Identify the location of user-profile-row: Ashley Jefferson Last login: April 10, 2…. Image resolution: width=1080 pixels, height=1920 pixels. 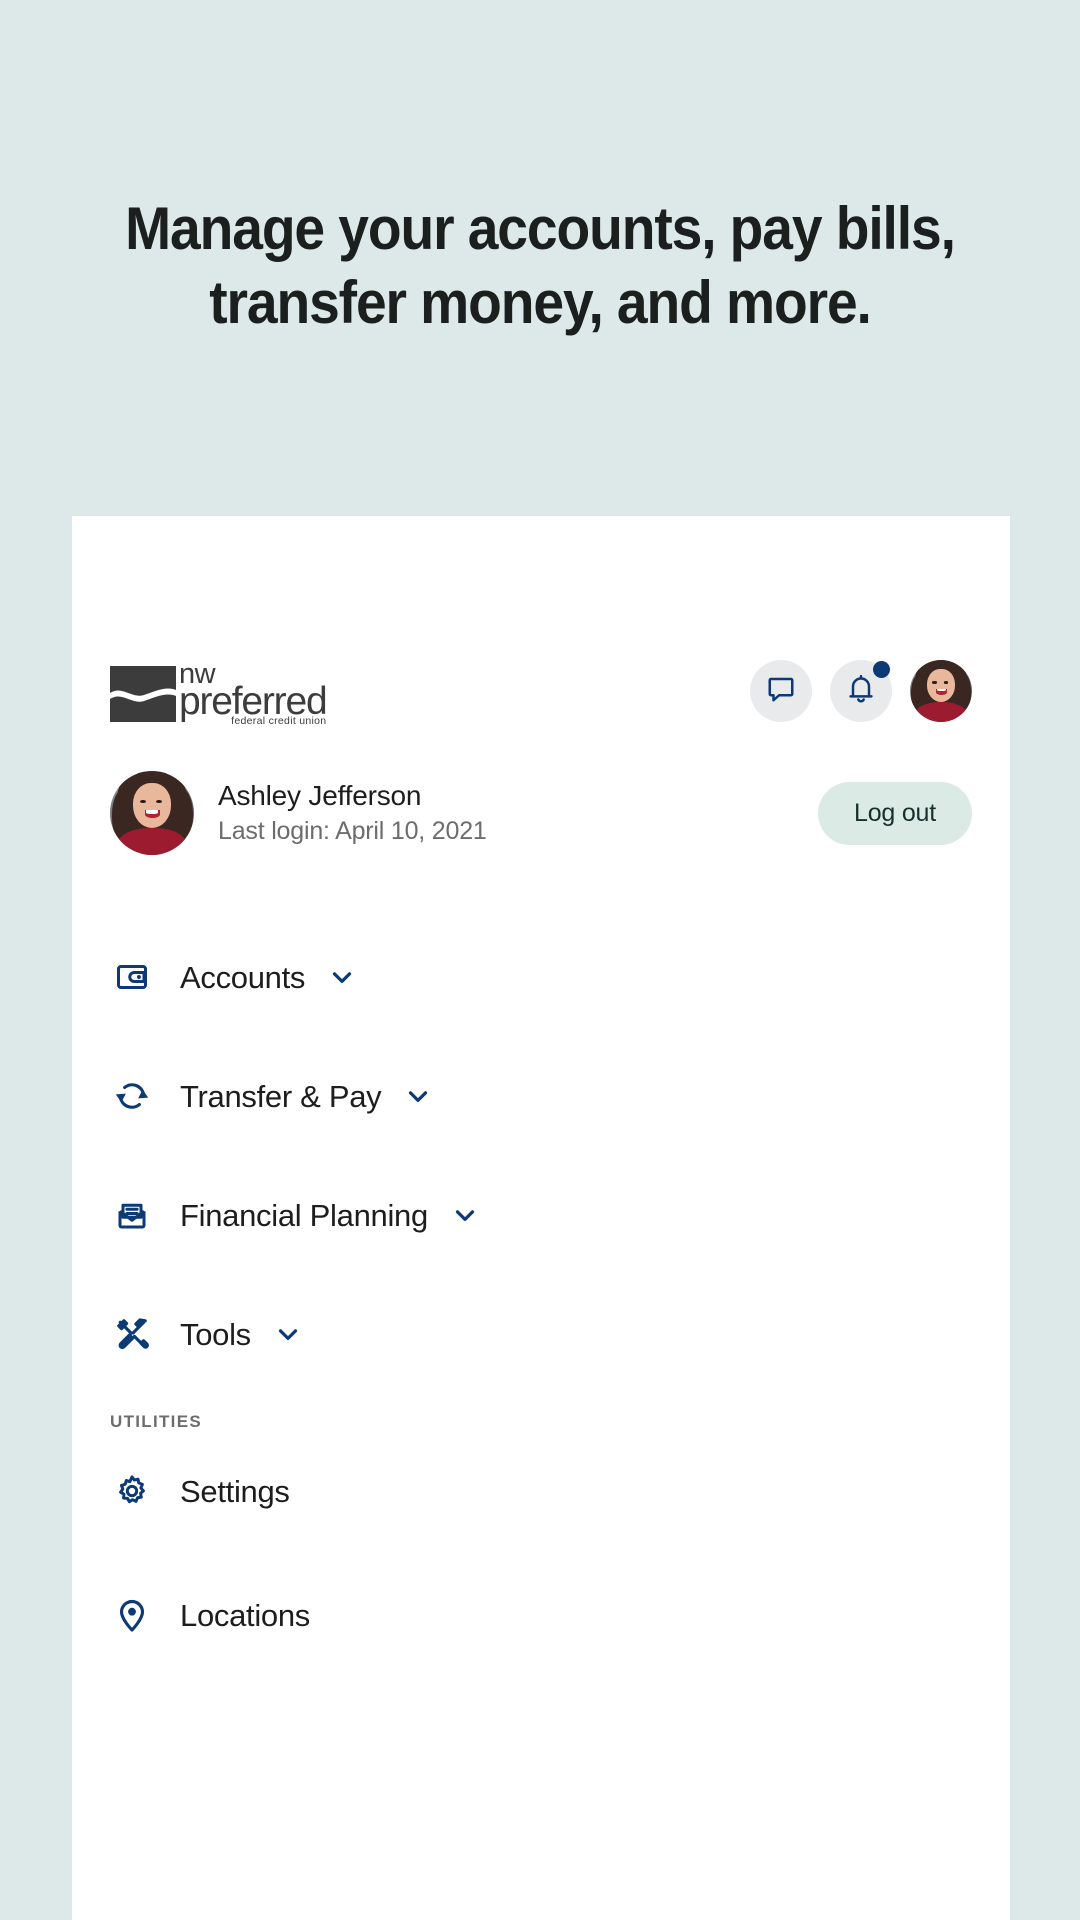
(541, 813).